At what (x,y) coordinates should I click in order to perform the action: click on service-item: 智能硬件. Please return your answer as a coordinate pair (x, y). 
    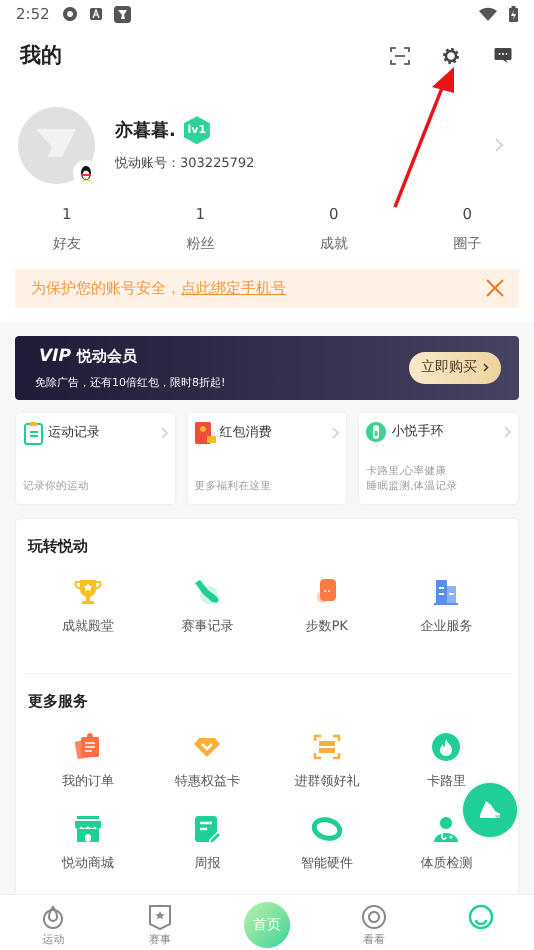
    Looking at the image, I should click on (326, 863).